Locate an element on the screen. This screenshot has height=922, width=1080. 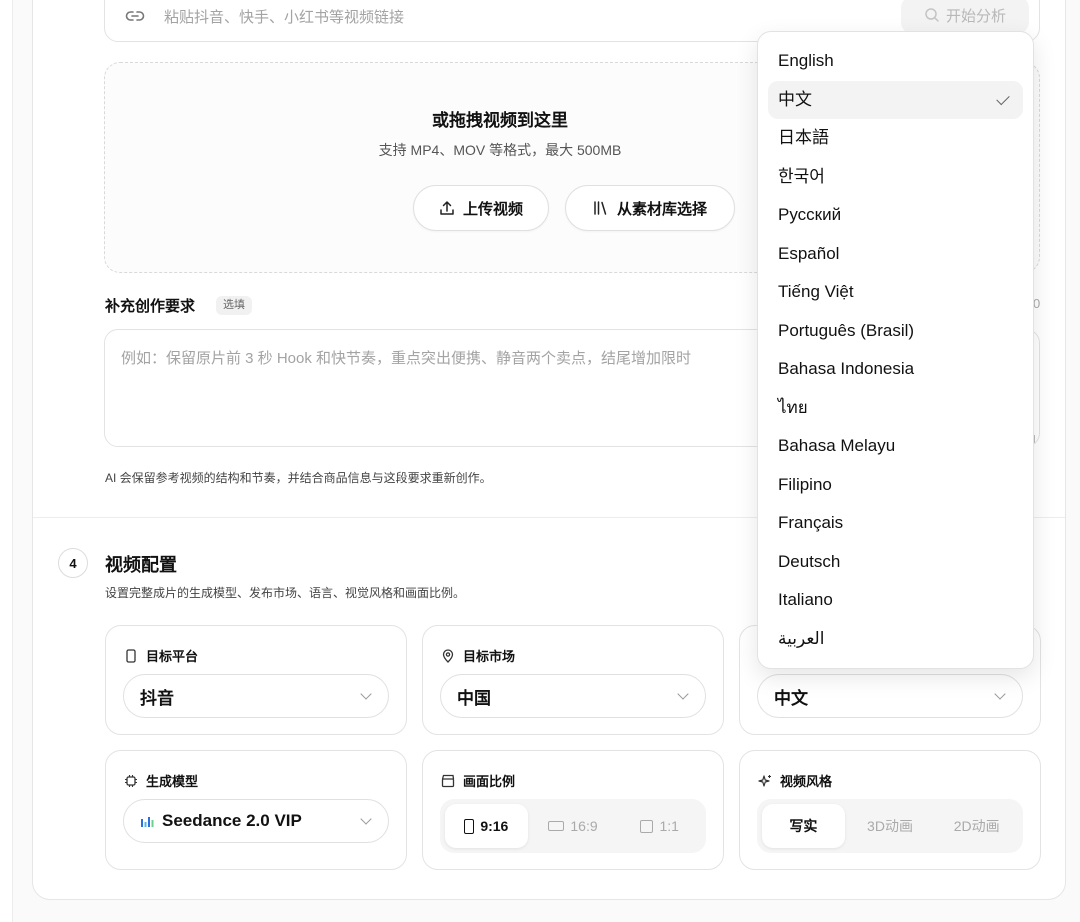
target-platform-value: 抖音 is located at coordinates (157, 698).